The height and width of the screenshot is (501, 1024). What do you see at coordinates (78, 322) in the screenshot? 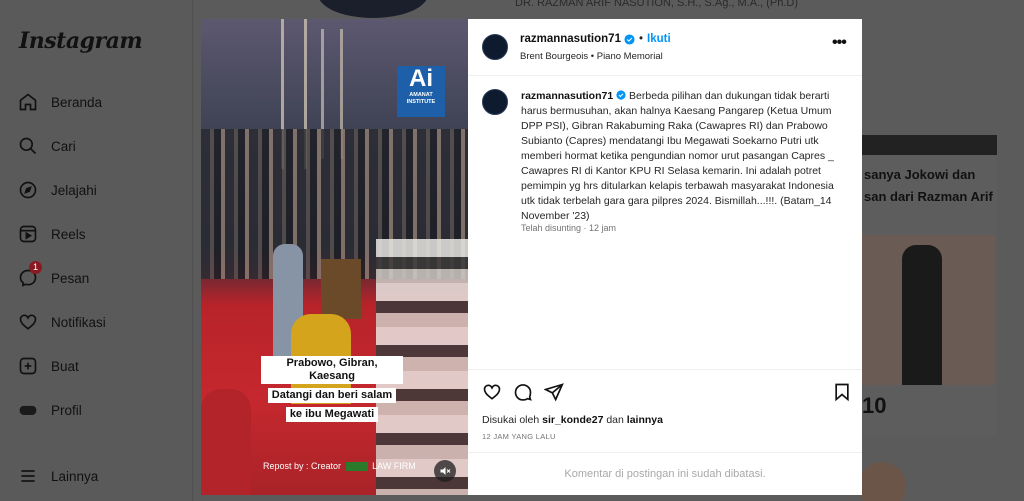
I see `sidebar-item-label: Notifikasi` at bounding box center [78, 322].